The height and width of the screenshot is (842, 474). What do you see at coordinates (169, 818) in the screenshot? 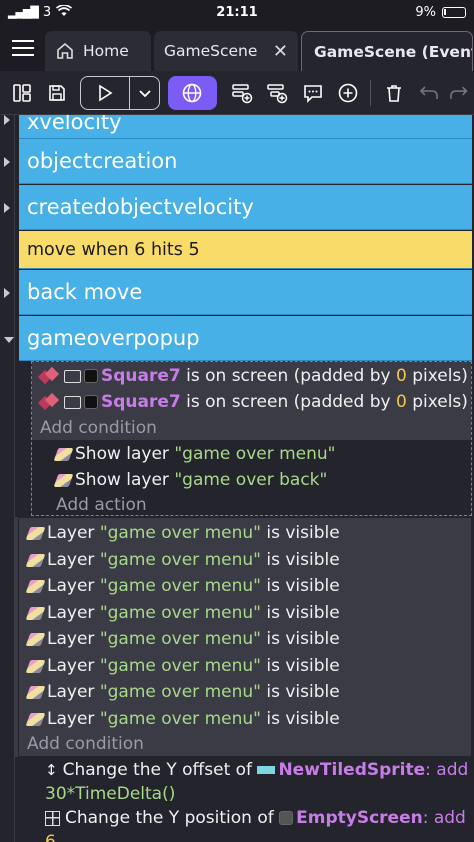
I see `action-text: Change the Y position of` at bounding box center [169, 818].